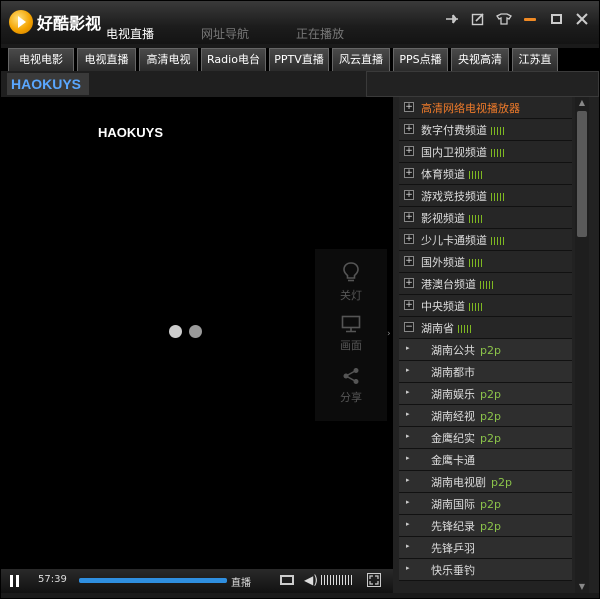 Image resolution: width=600 pixels, height=599 pixels. What do you see at coordinates (351, 324) in the screenshot?
I see `monitor-icon` at bounding box center [351, 324].